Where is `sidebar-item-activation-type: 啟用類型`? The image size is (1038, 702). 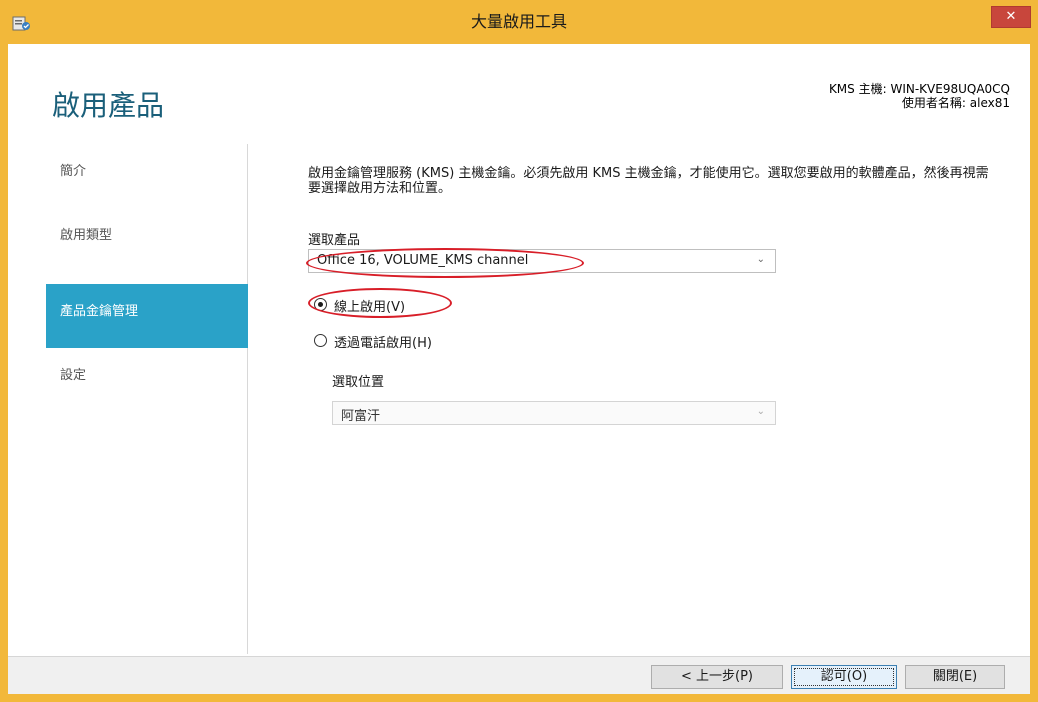 sidebar-item-activation-type: 啟用類型 is located at coordinates (147, 240).